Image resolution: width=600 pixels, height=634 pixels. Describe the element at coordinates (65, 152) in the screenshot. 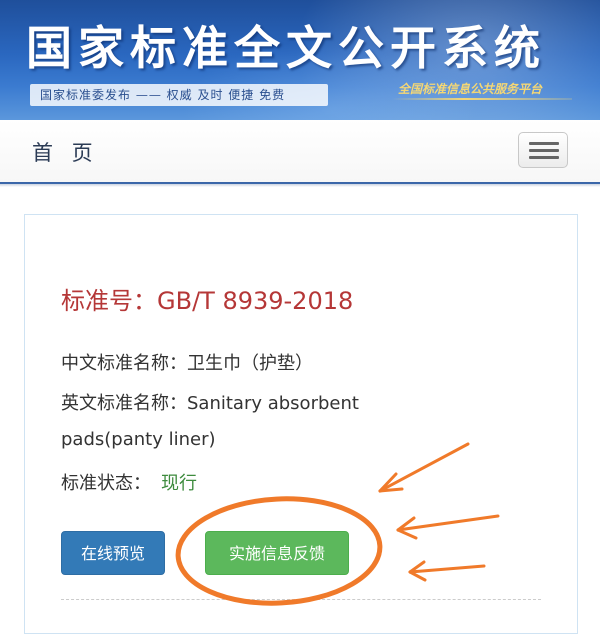

I see `nav-home-link: 首 页` at that location.